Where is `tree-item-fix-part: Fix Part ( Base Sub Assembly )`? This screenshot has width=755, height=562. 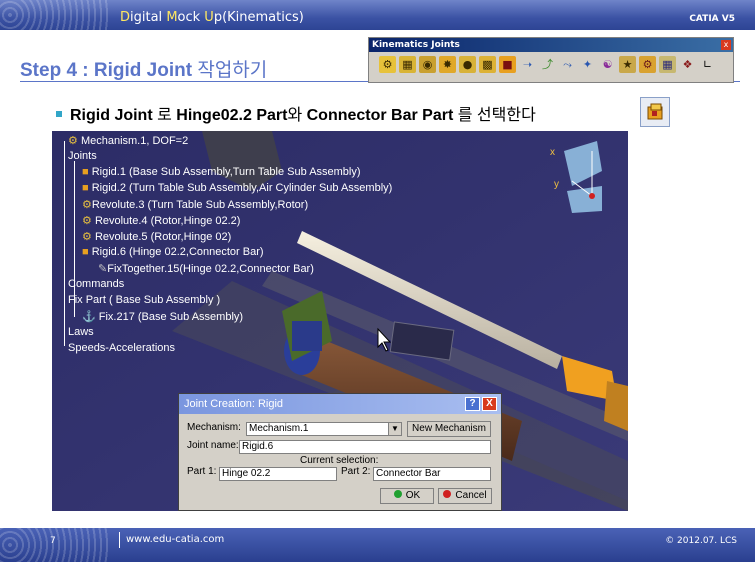 tree-item-fix-part: Fix Part ( Base Sub Assembly ) is located at coordinates (144, 300).